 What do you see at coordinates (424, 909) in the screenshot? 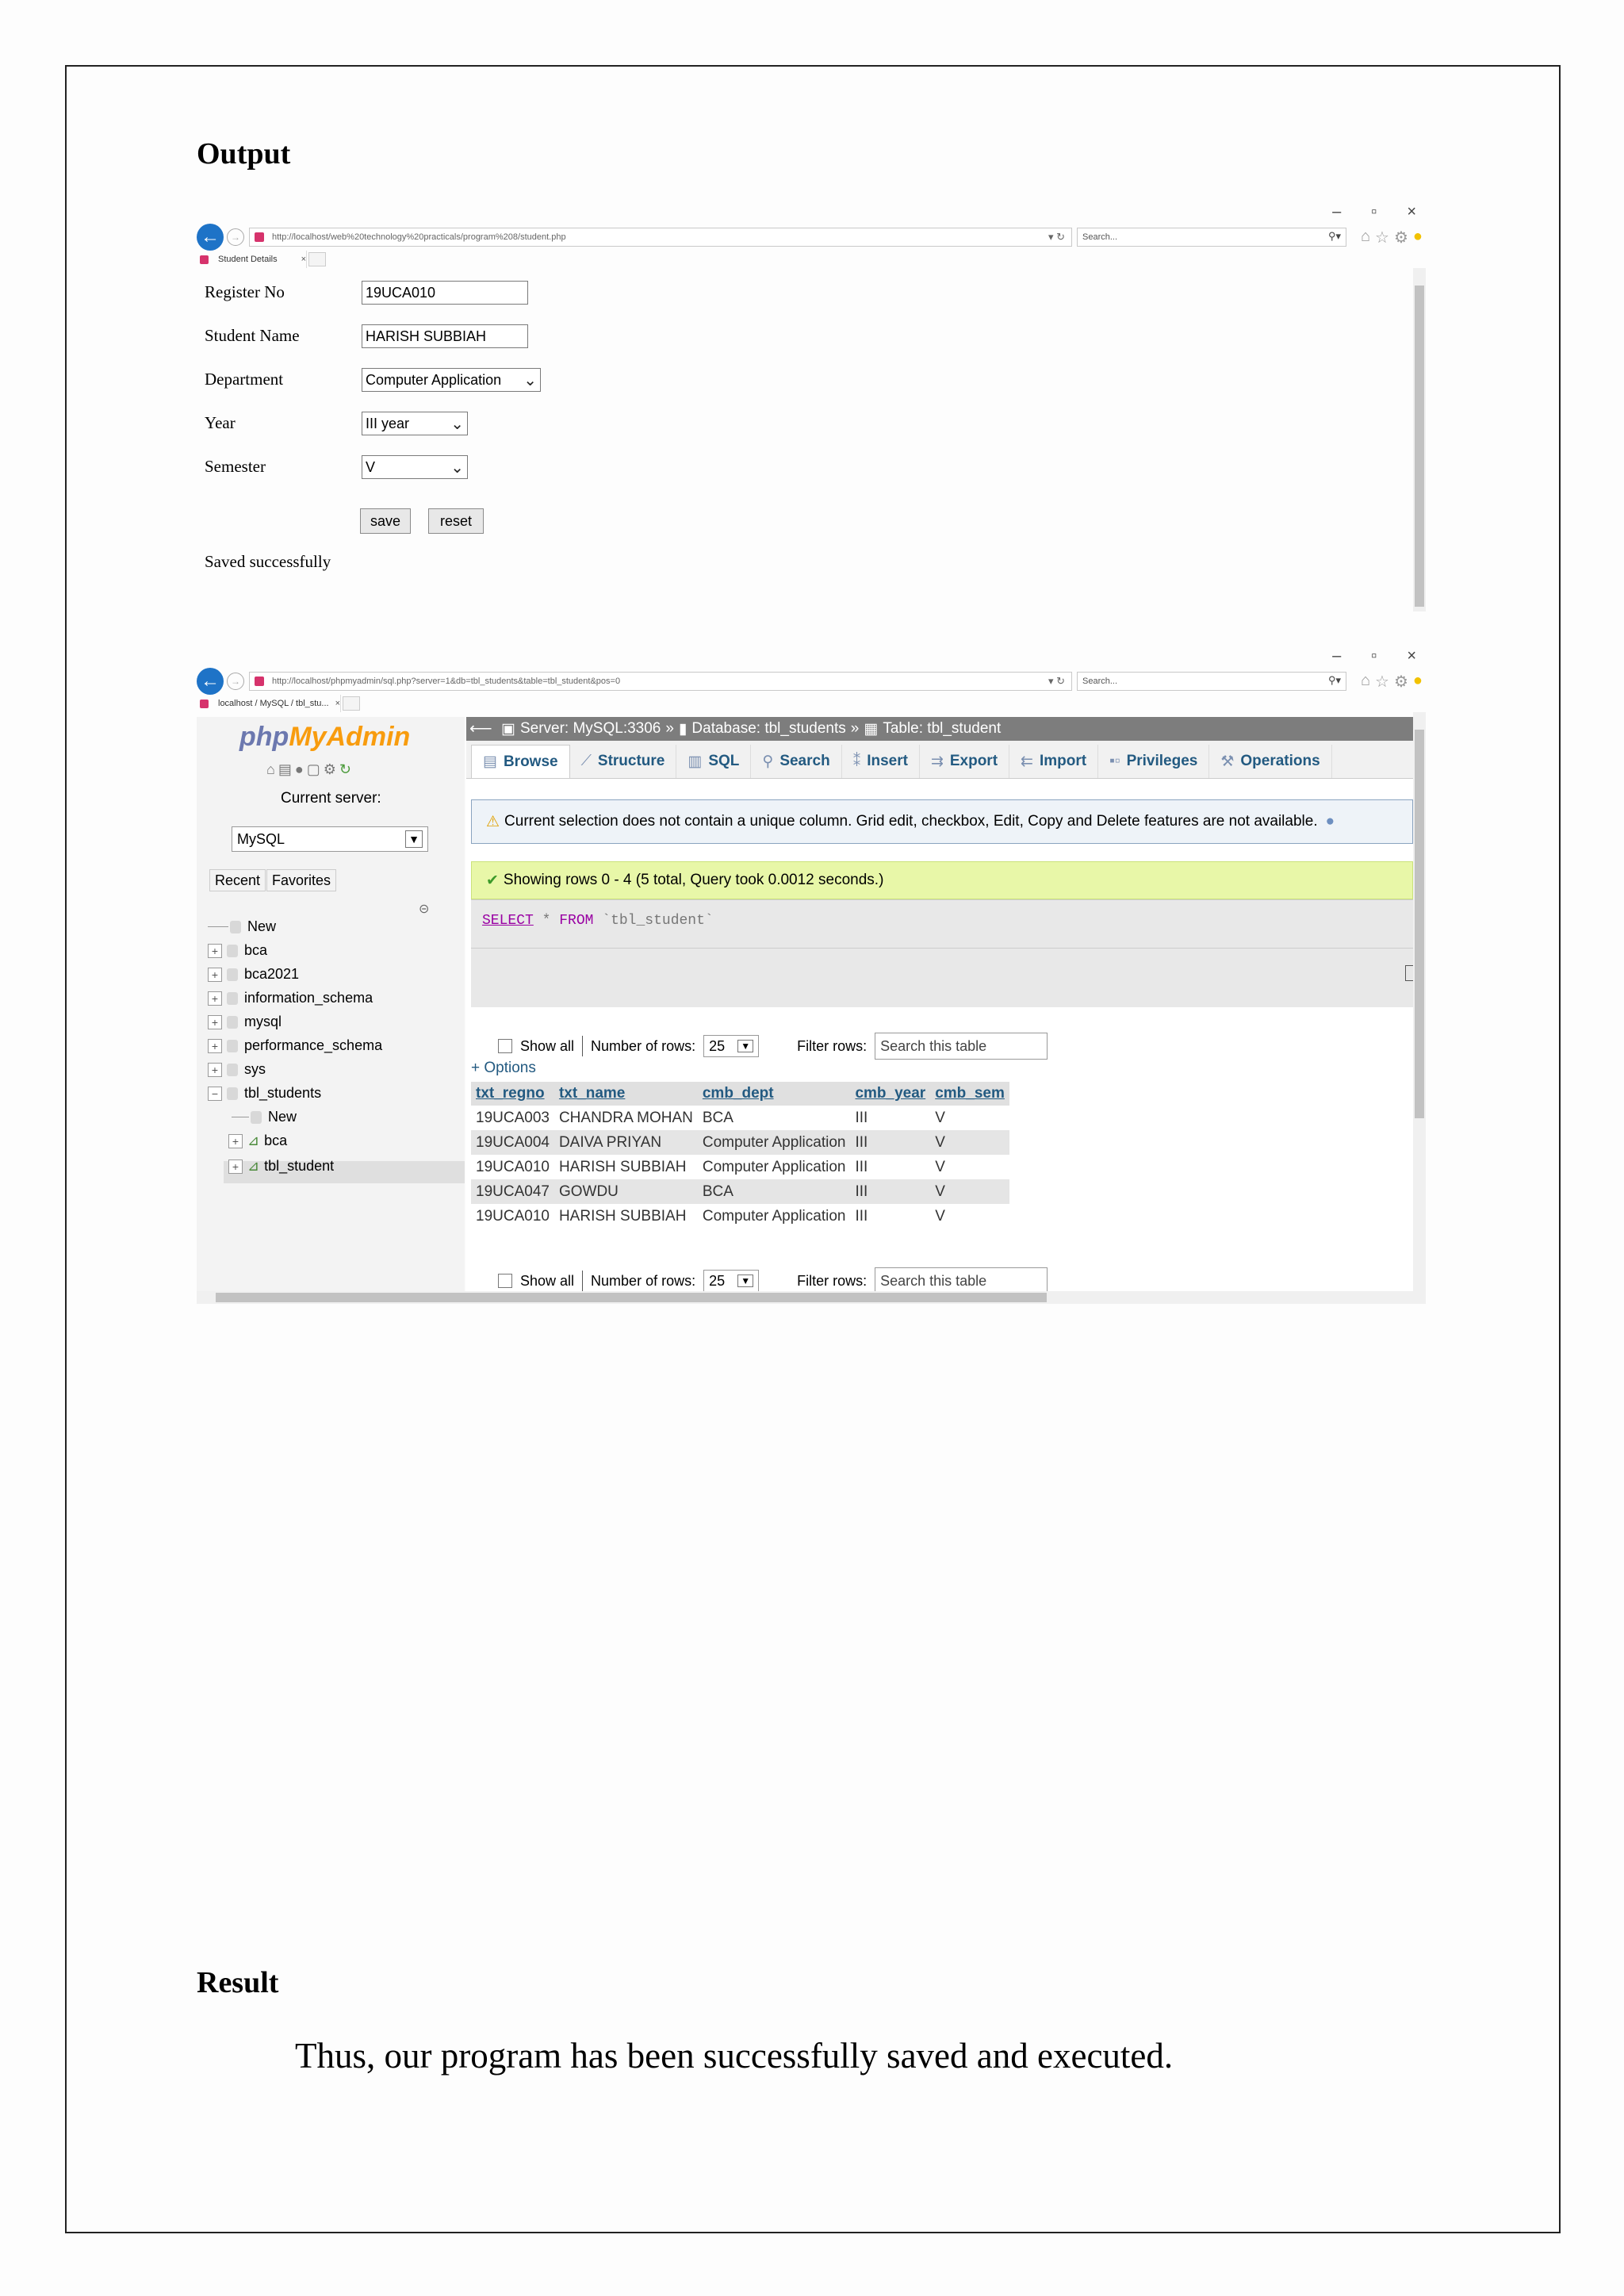
I see `link-icon: ⊝` at bounding box center [424, 909].